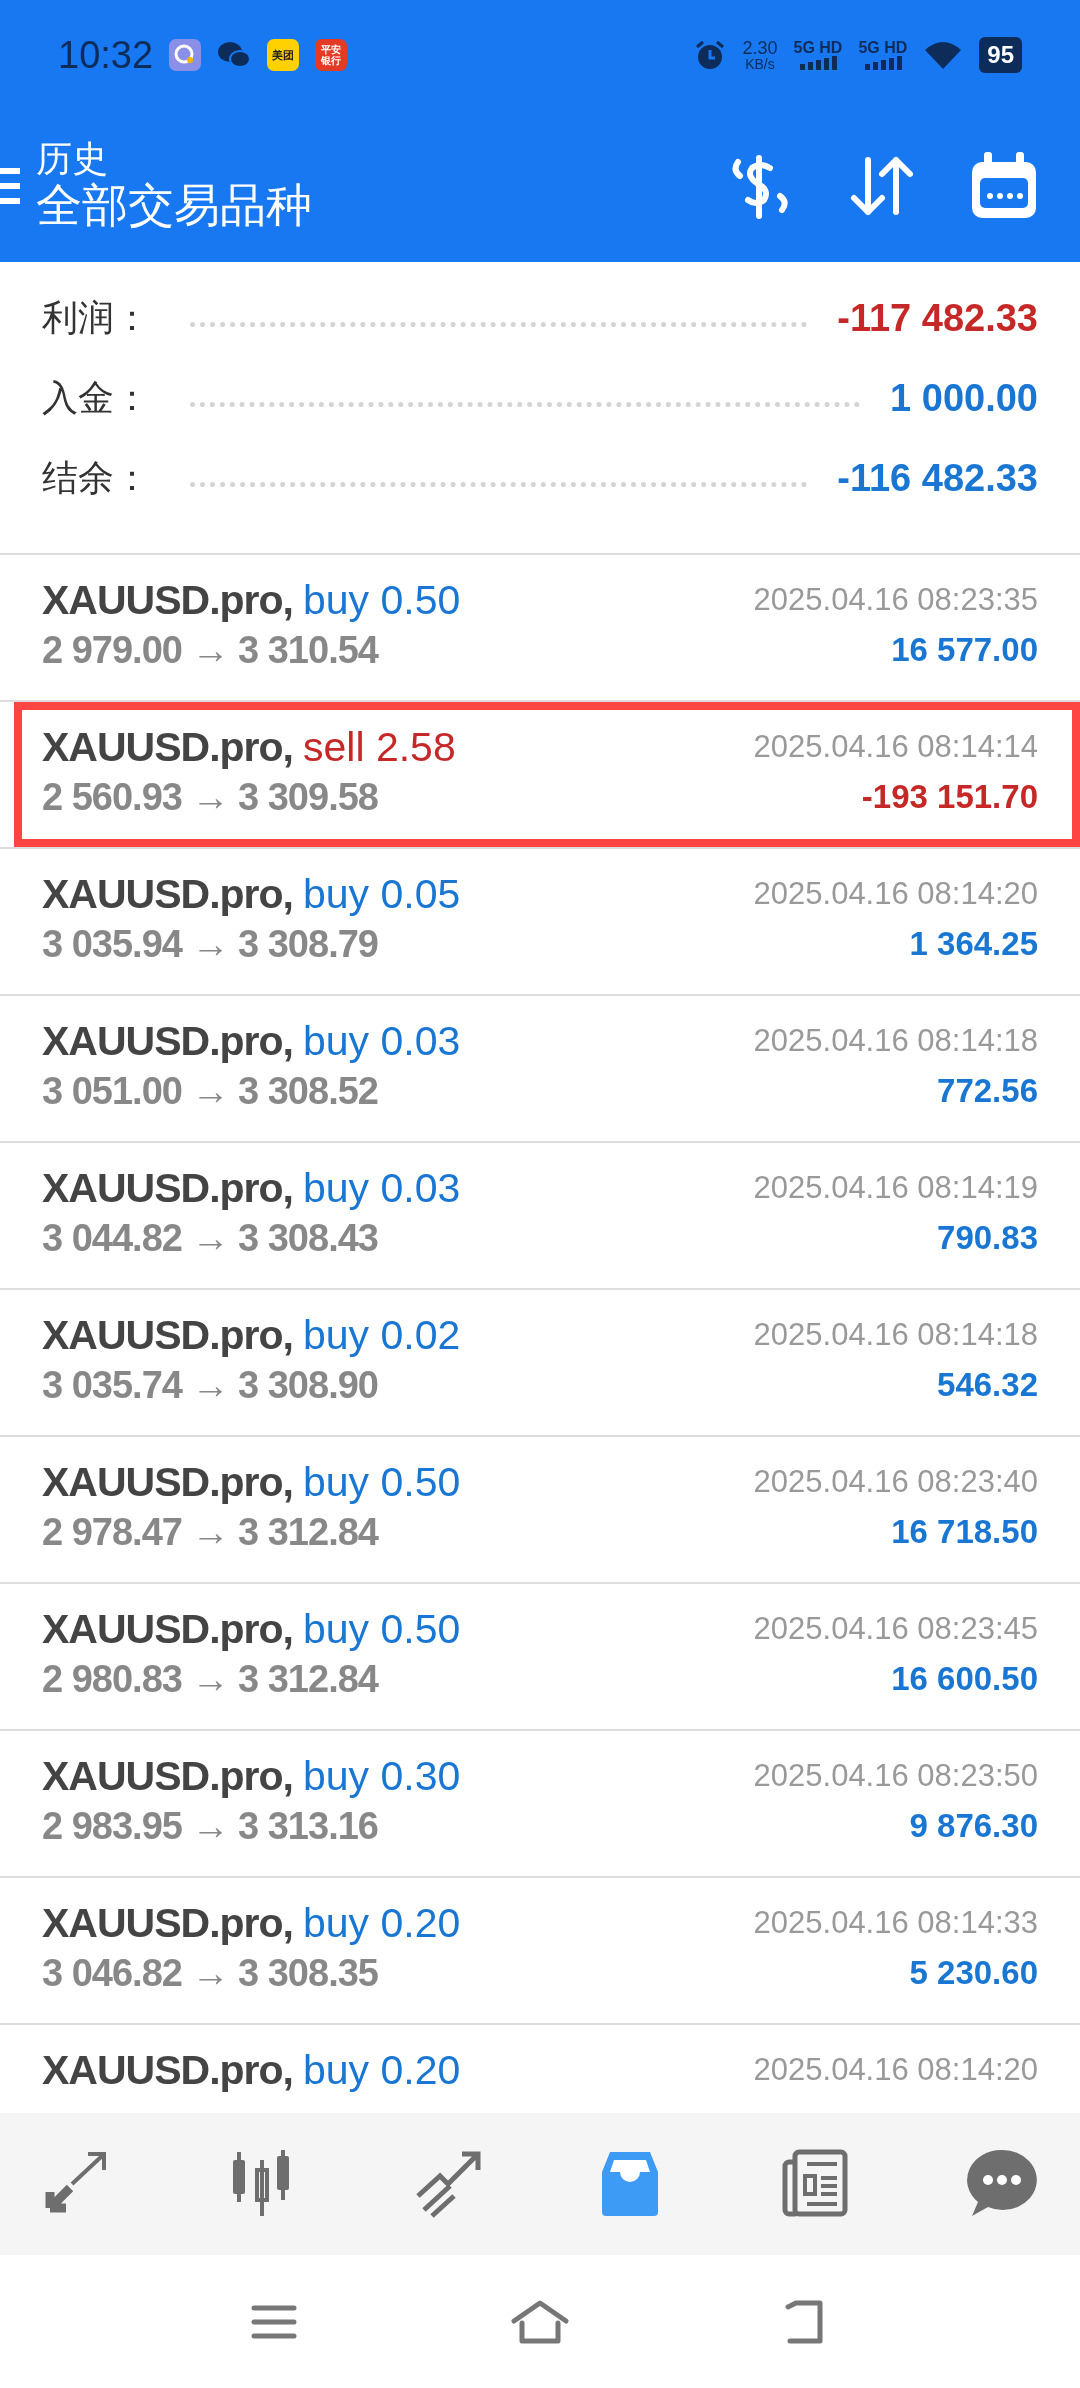 This screenshot has width=1080, height=2388. I want to click on symbol-filter: 全部交易品种, so click(380, 206).